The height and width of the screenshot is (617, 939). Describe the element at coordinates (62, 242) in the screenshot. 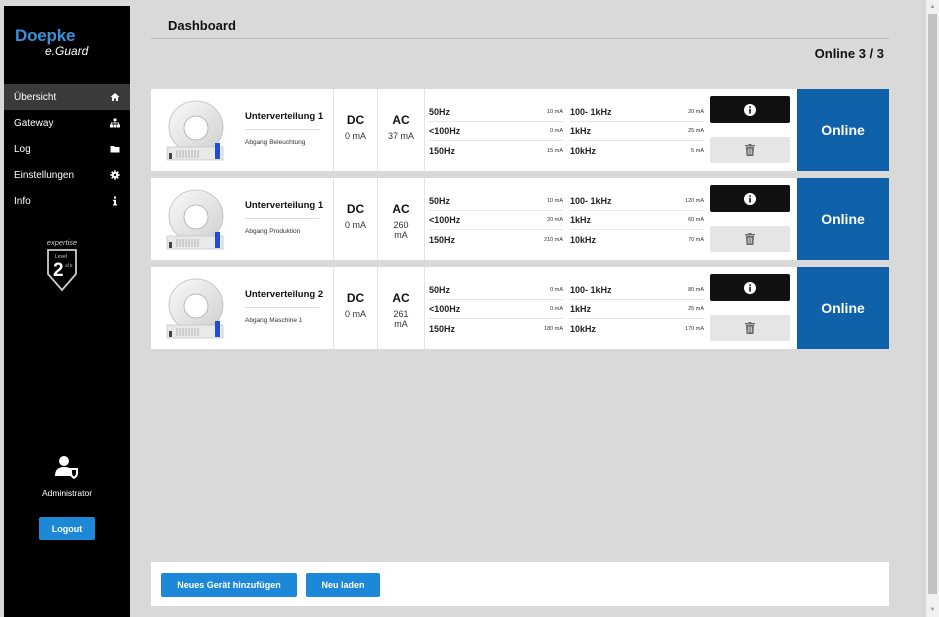

I see `expertise-label: expertise` at that location.